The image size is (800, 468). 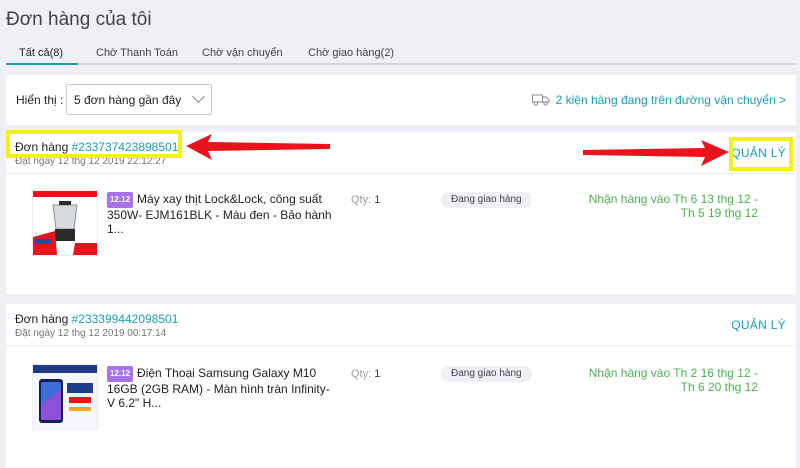 I want to click on blender-icon, so click(x=65, y=223).